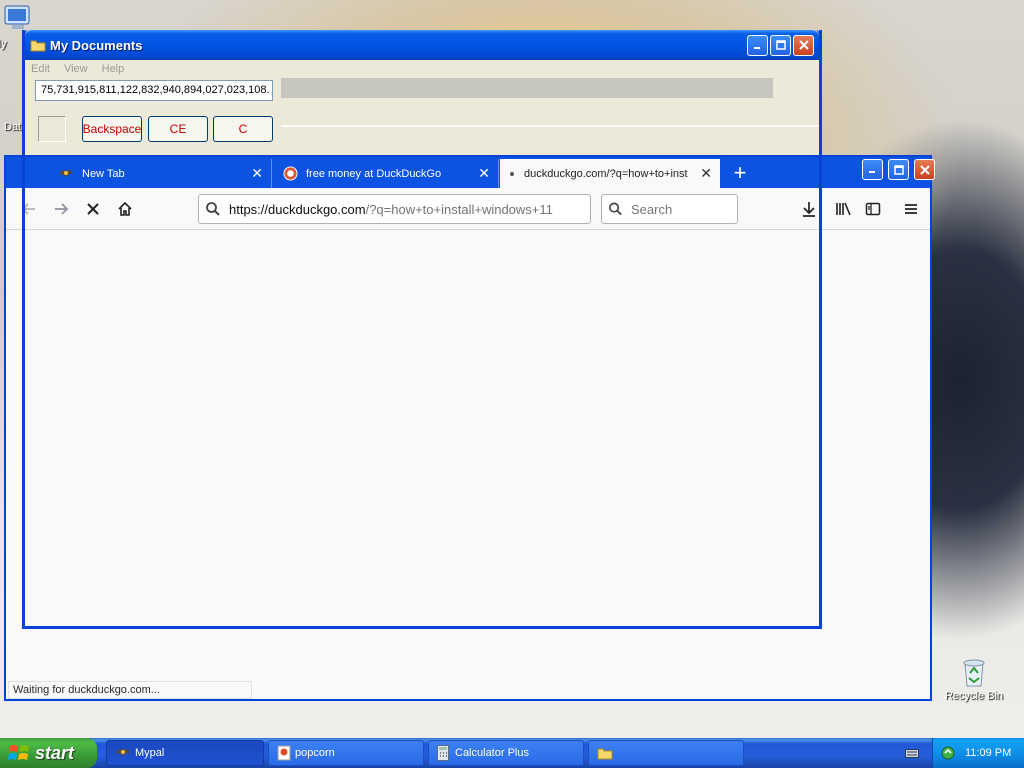  What do you see at coordinates (76, 69) in the screenshot?
I see `menu-view: View` at bounding box center [76, 69].